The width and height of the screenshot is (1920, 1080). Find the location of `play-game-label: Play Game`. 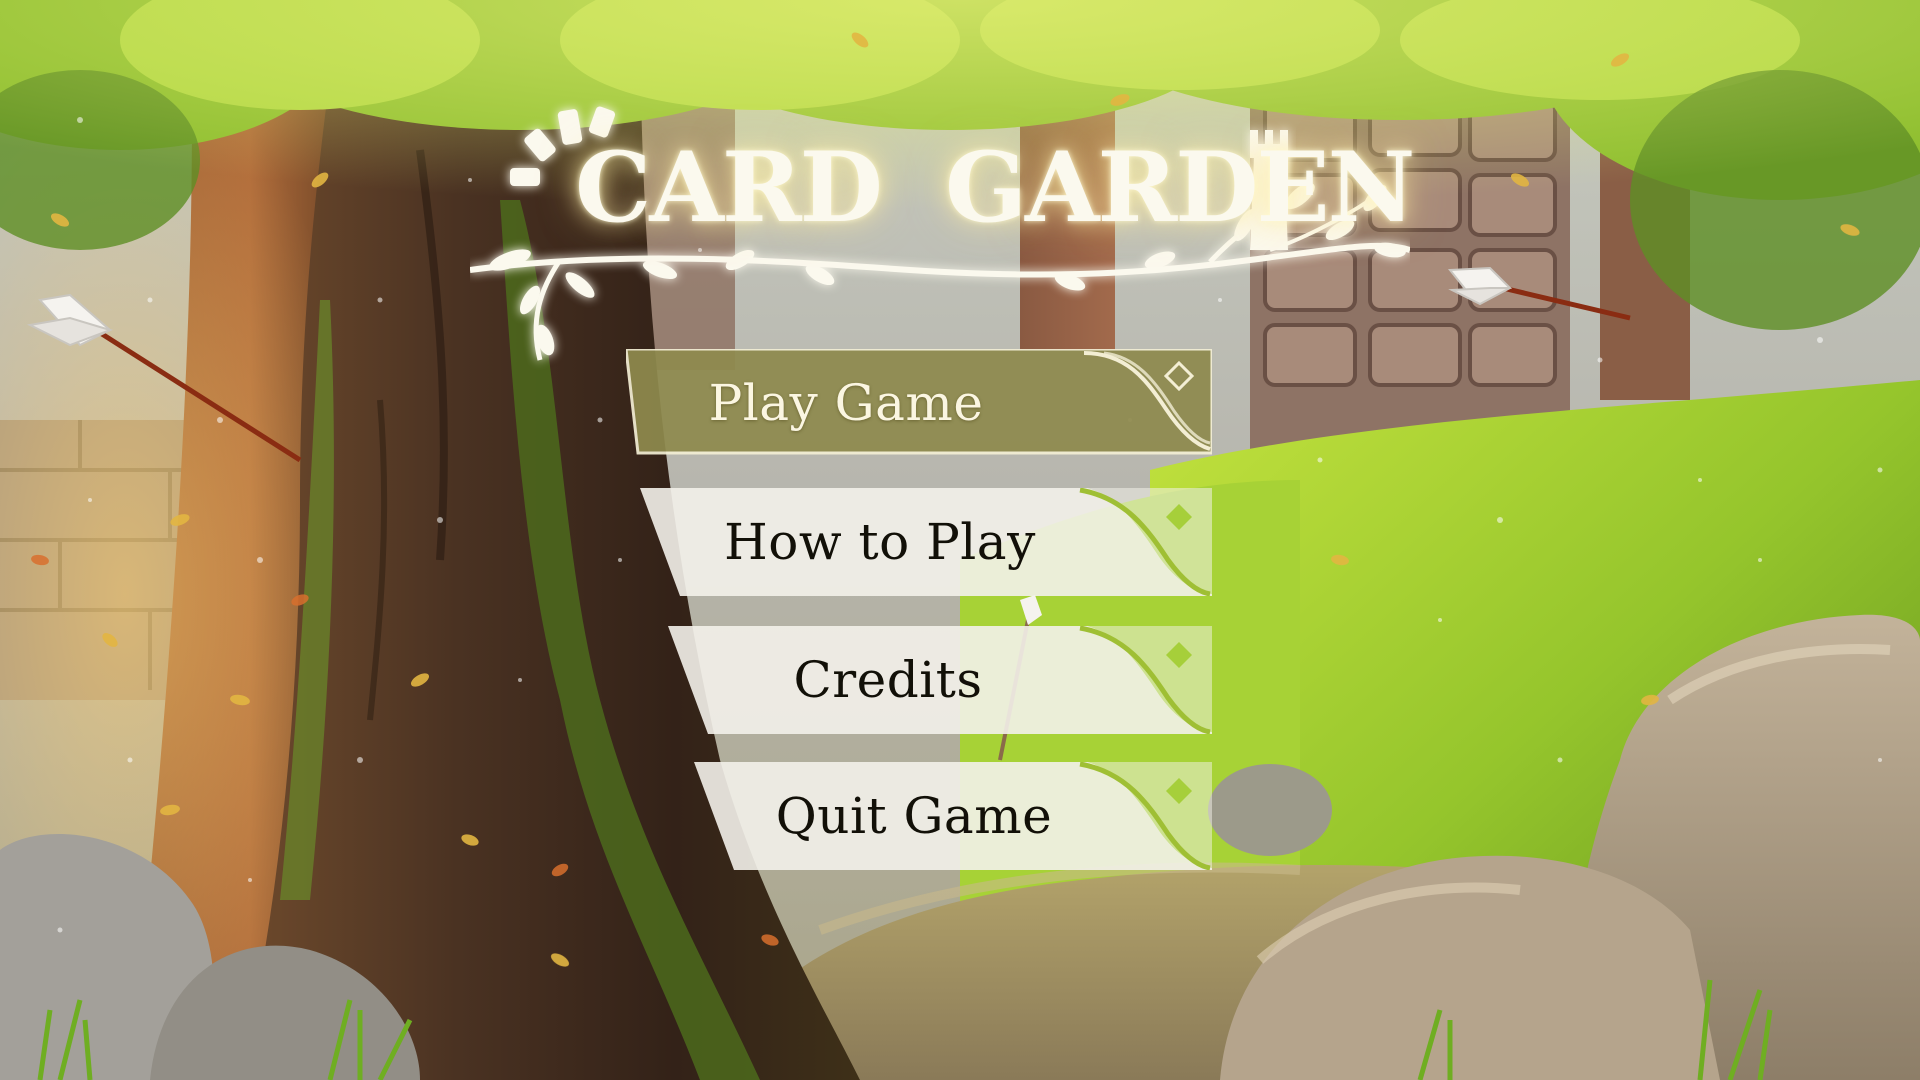

play-game-label: Play Game is located at coordinates (846, 403).